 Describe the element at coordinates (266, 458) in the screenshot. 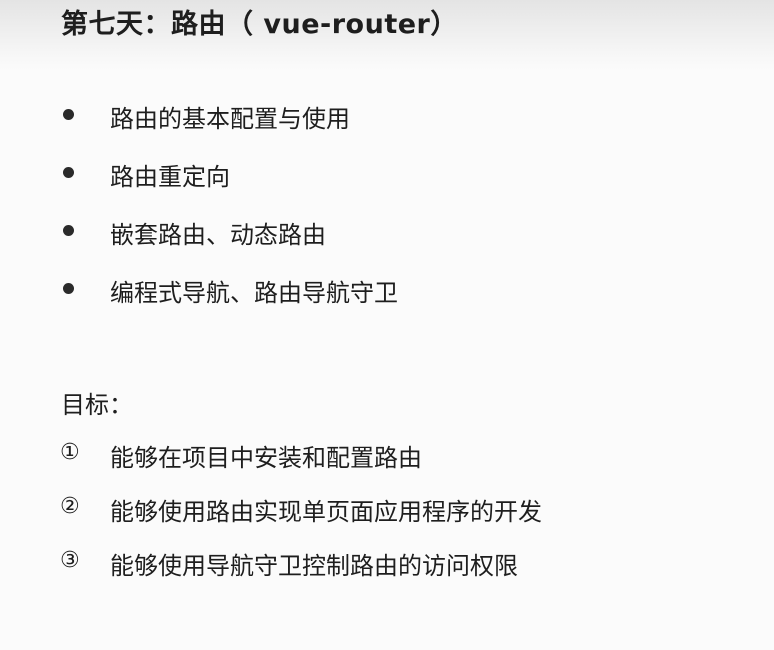

I see `goal-text: 能够在项目中安装和配置路由` at that location.